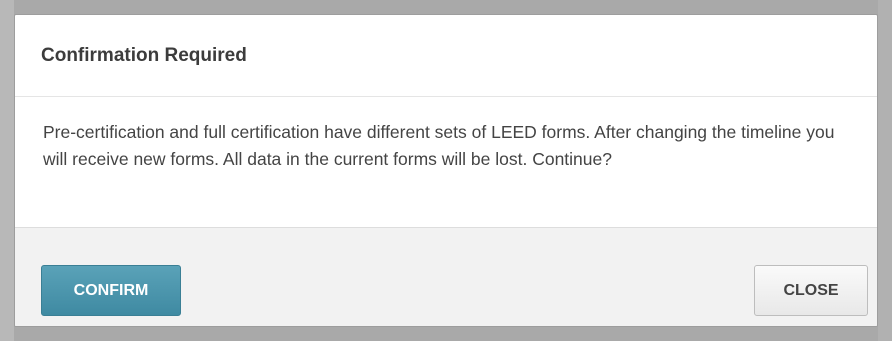  I want to click on page-backdrop-left, so click(7, 170).